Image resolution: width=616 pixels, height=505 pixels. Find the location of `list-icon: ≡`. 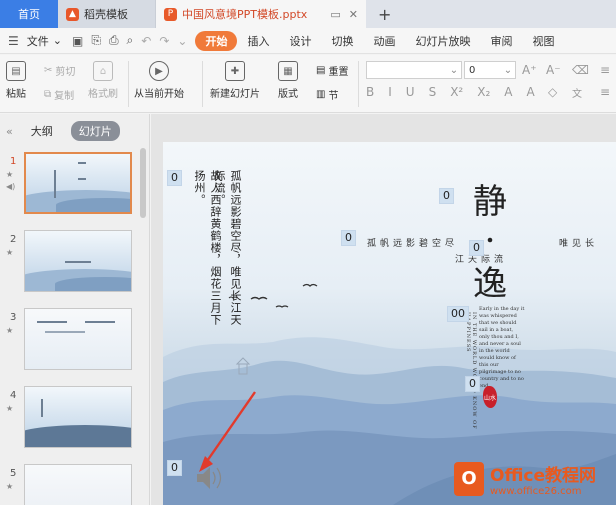

list-icon: ≡ is located at coordinates (605, 70).